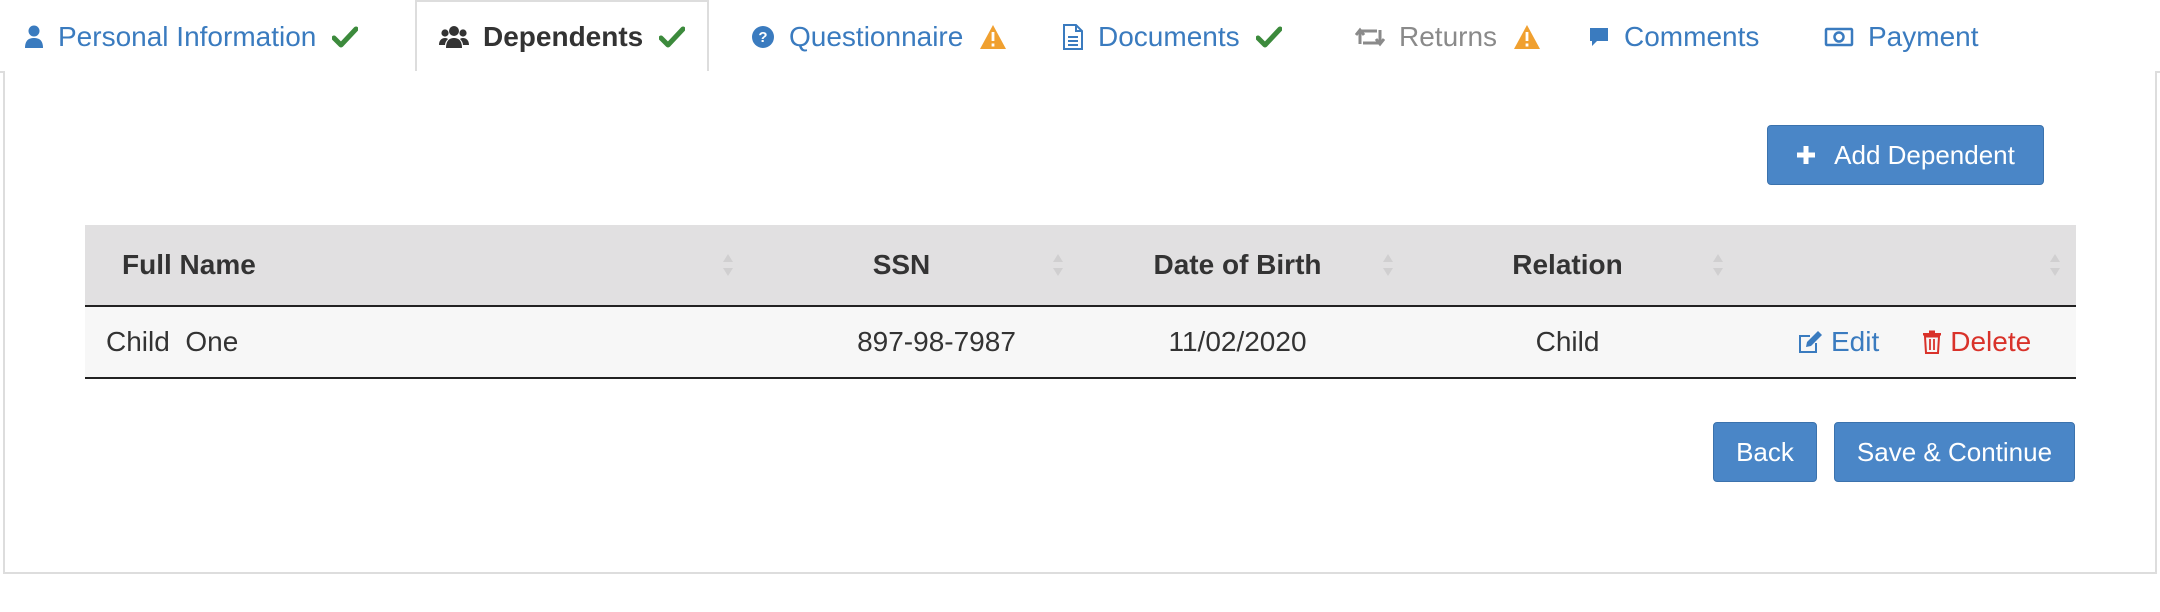 This screenshot has height=612, width=2160. I want to click on back-button: Back, so click(1765, 452).